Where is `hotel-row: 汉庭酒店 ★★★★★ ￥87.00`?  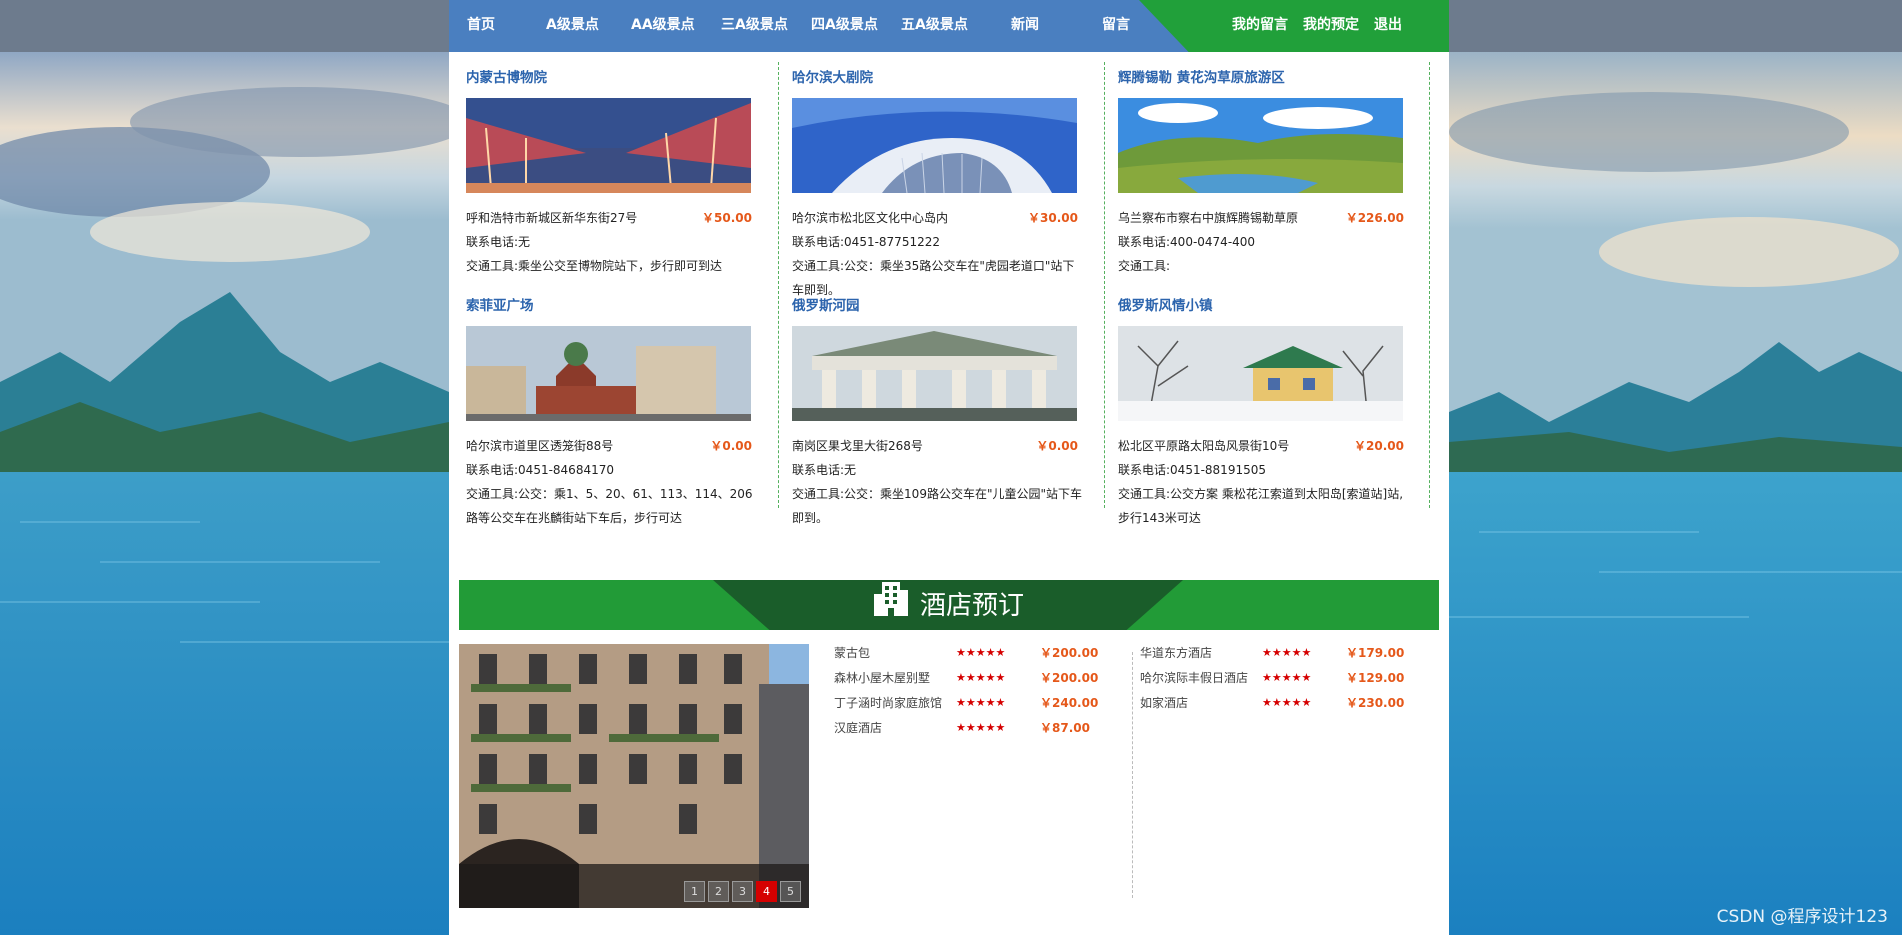
hotel-row: 汉庭酒店 ★★★★★ ￥87.00 is located at coordinates (984, 731).